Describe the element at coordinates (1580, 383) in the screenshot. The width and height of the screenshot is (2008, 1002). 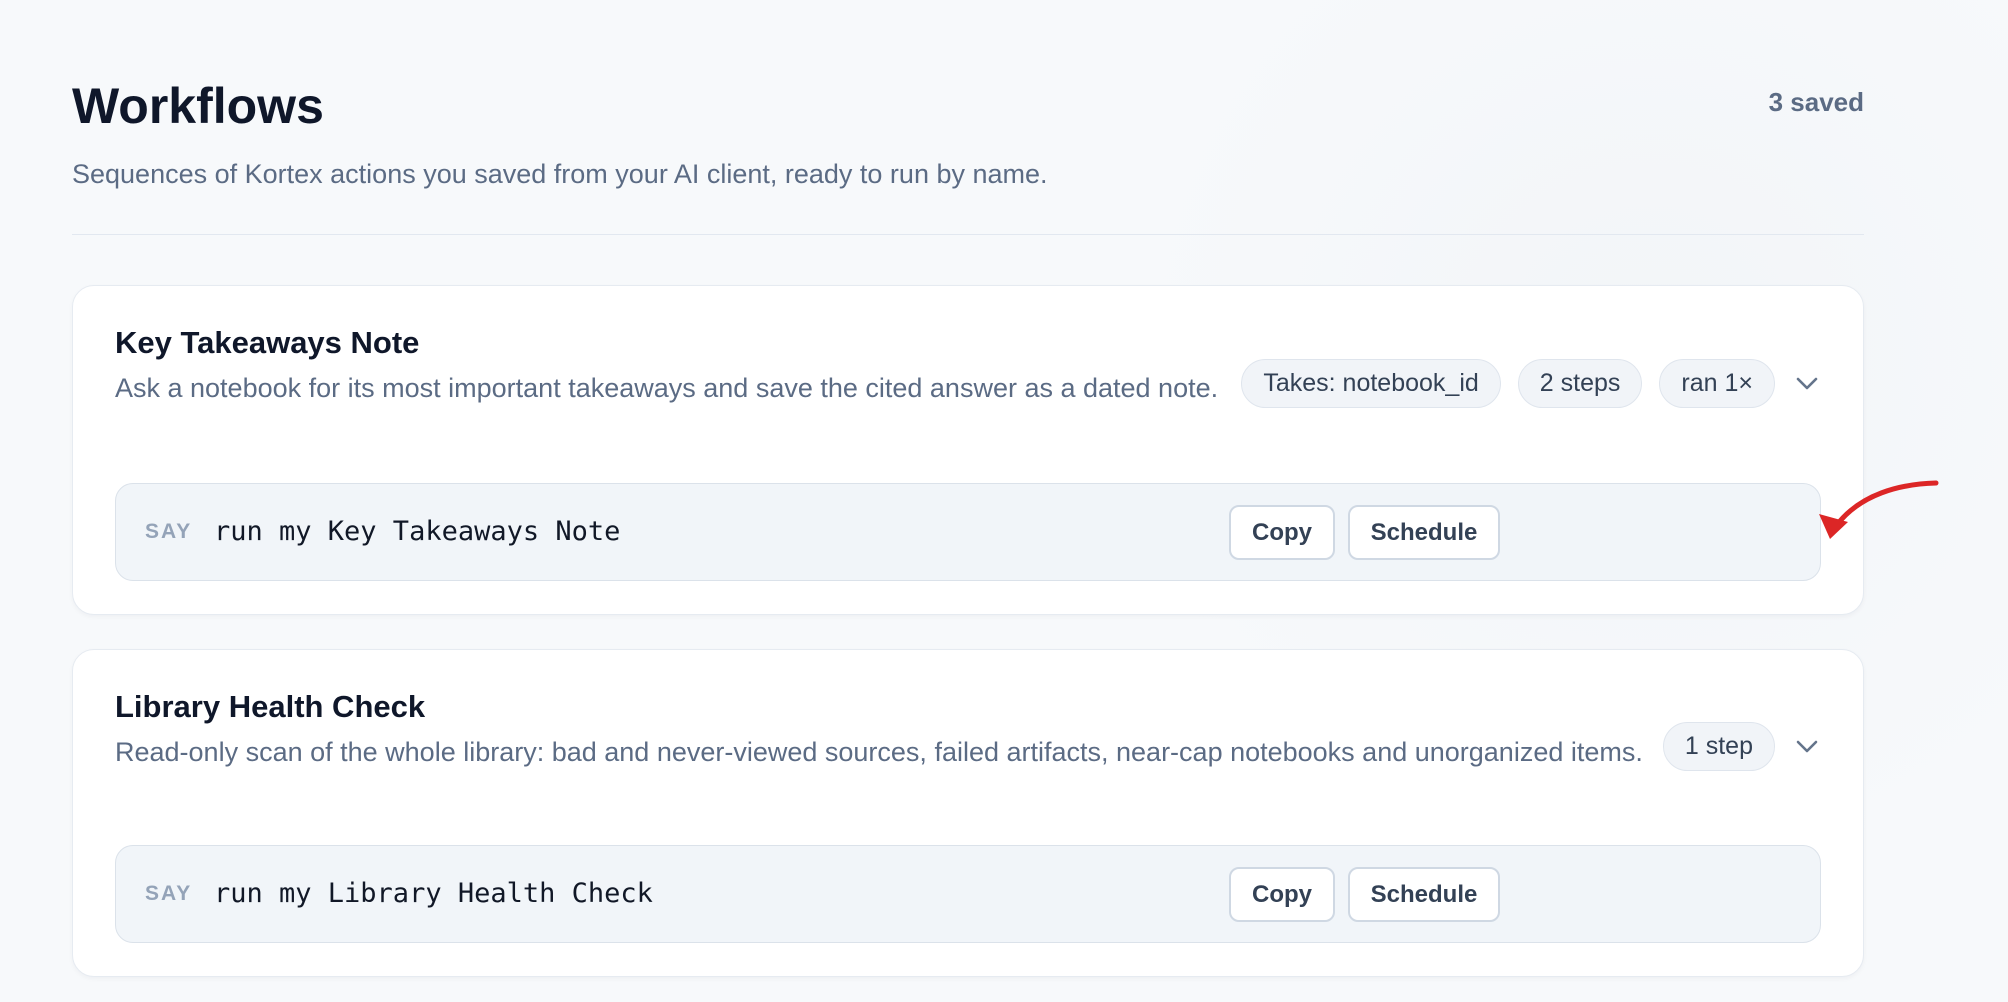
I see `step-count-chip: 2 steps` at that location.